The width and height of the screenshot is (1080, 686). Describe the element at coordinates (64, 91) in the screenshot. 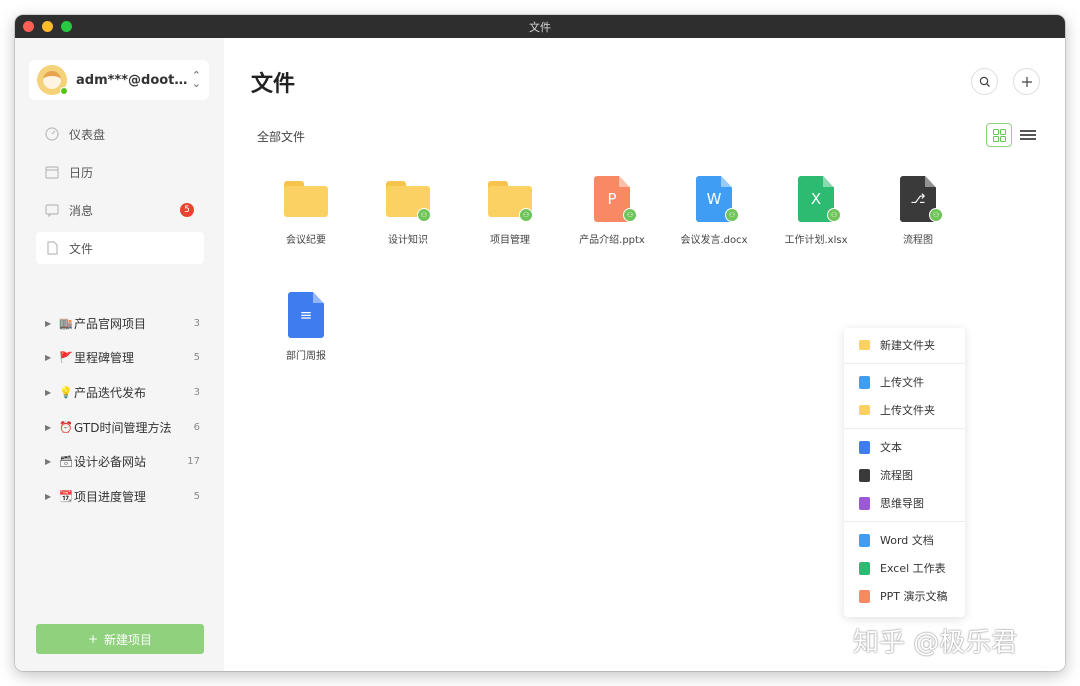

I see `online-status-icon` at that location.